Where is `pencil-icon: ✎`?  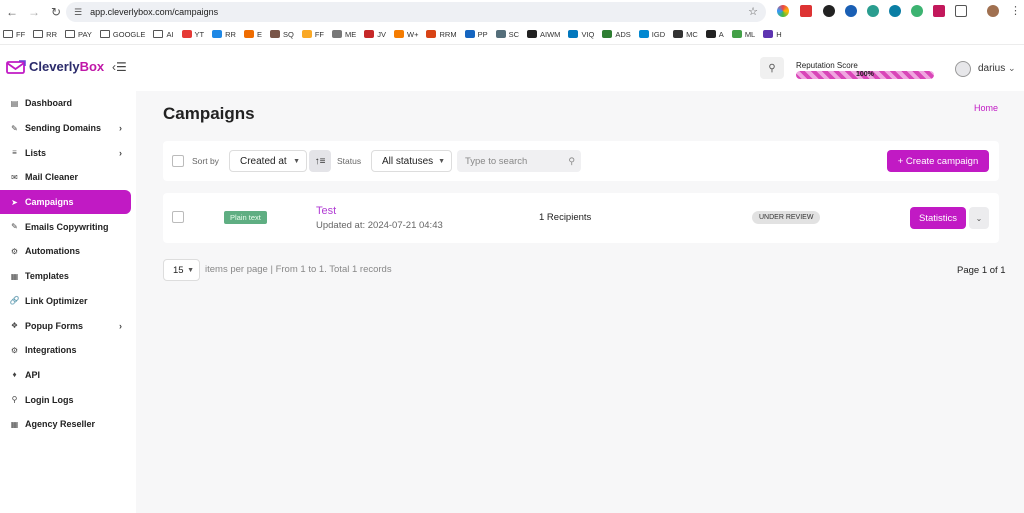
pencil-icon: ✎ is located at coordinates (14, 227).